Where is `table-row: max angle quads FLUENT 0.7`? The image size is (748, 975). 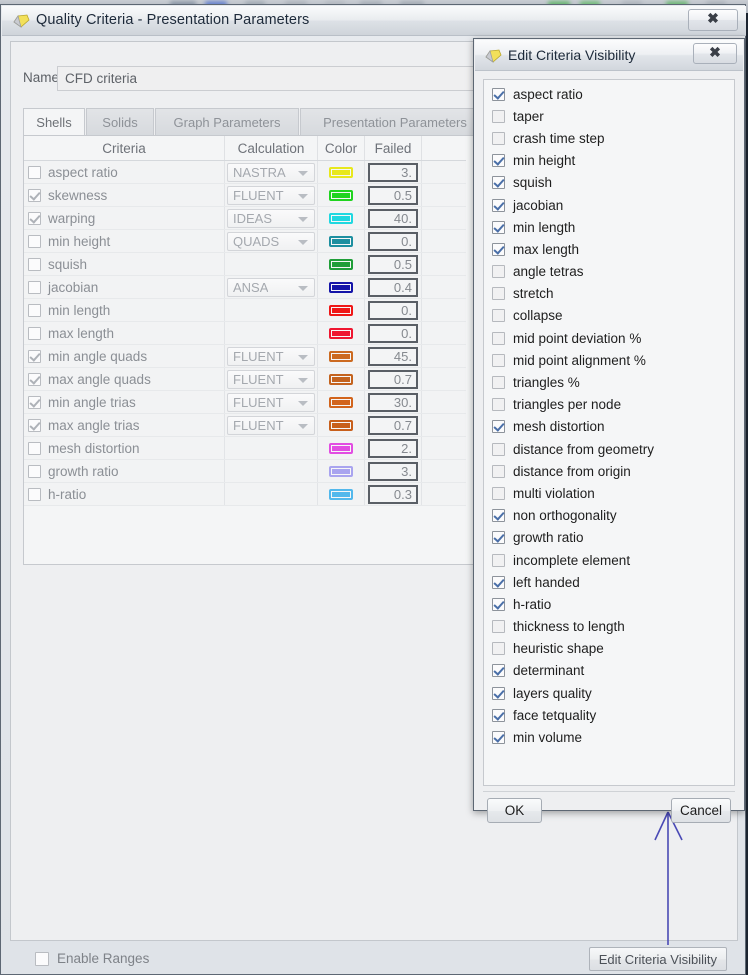
table-row: max angle quads FLUENT 0.7 is located at coordinates (245, 379).